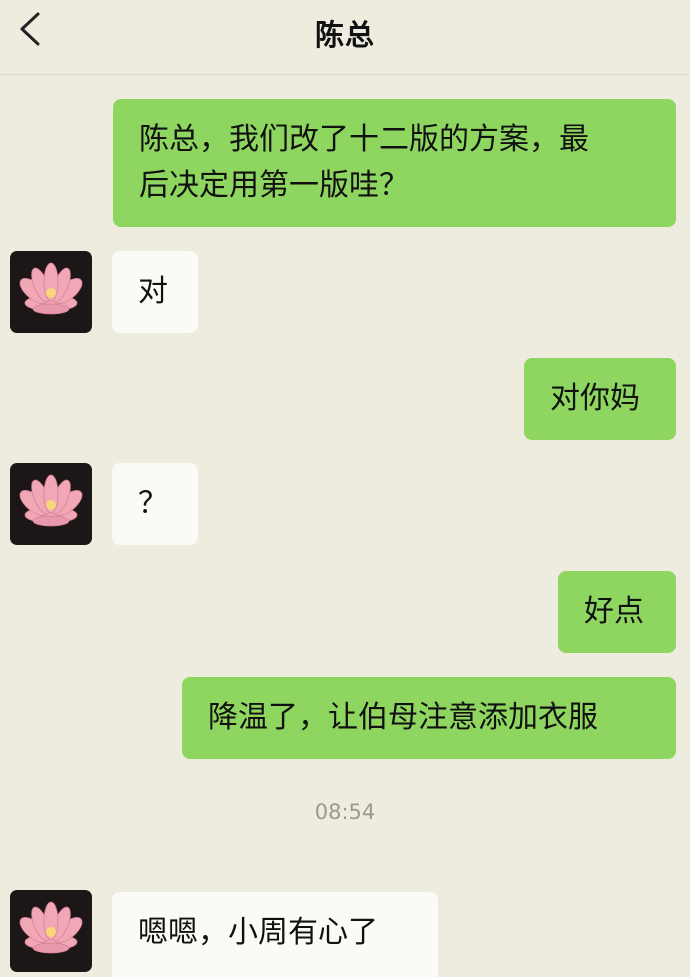  What do you see at coordinates (274, 185) in the screenshot?
I see `message-text-line: 后决定用第一版哇？` at bounding box center [274, 185].